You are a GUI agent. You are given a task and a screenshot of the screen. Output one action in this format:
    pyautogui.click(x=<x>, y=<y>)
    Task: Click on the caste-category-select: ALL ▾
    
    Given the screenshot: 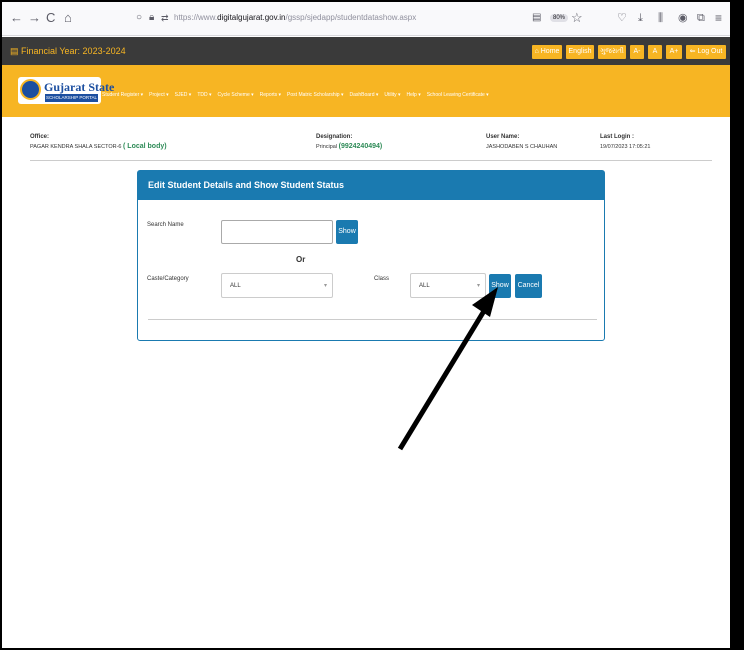 What is the action you would take?
    pyautogui.click(x=277, y=285)
    